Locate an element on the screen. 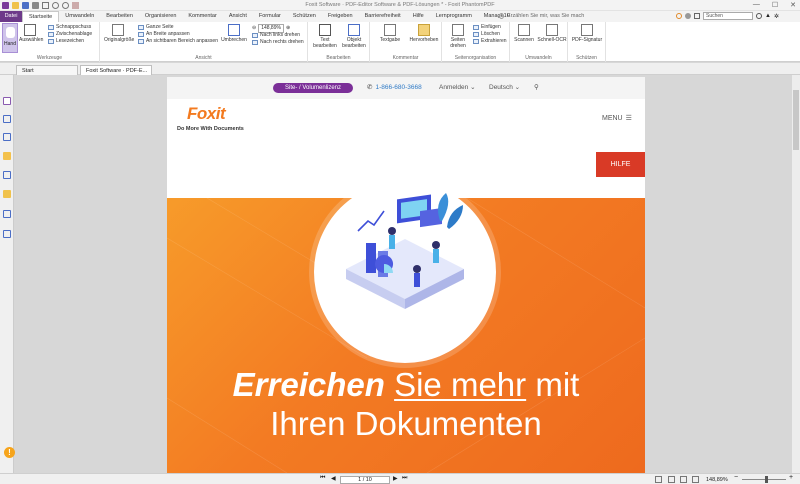  facing-view-icon is located at coordinates (683, 479).